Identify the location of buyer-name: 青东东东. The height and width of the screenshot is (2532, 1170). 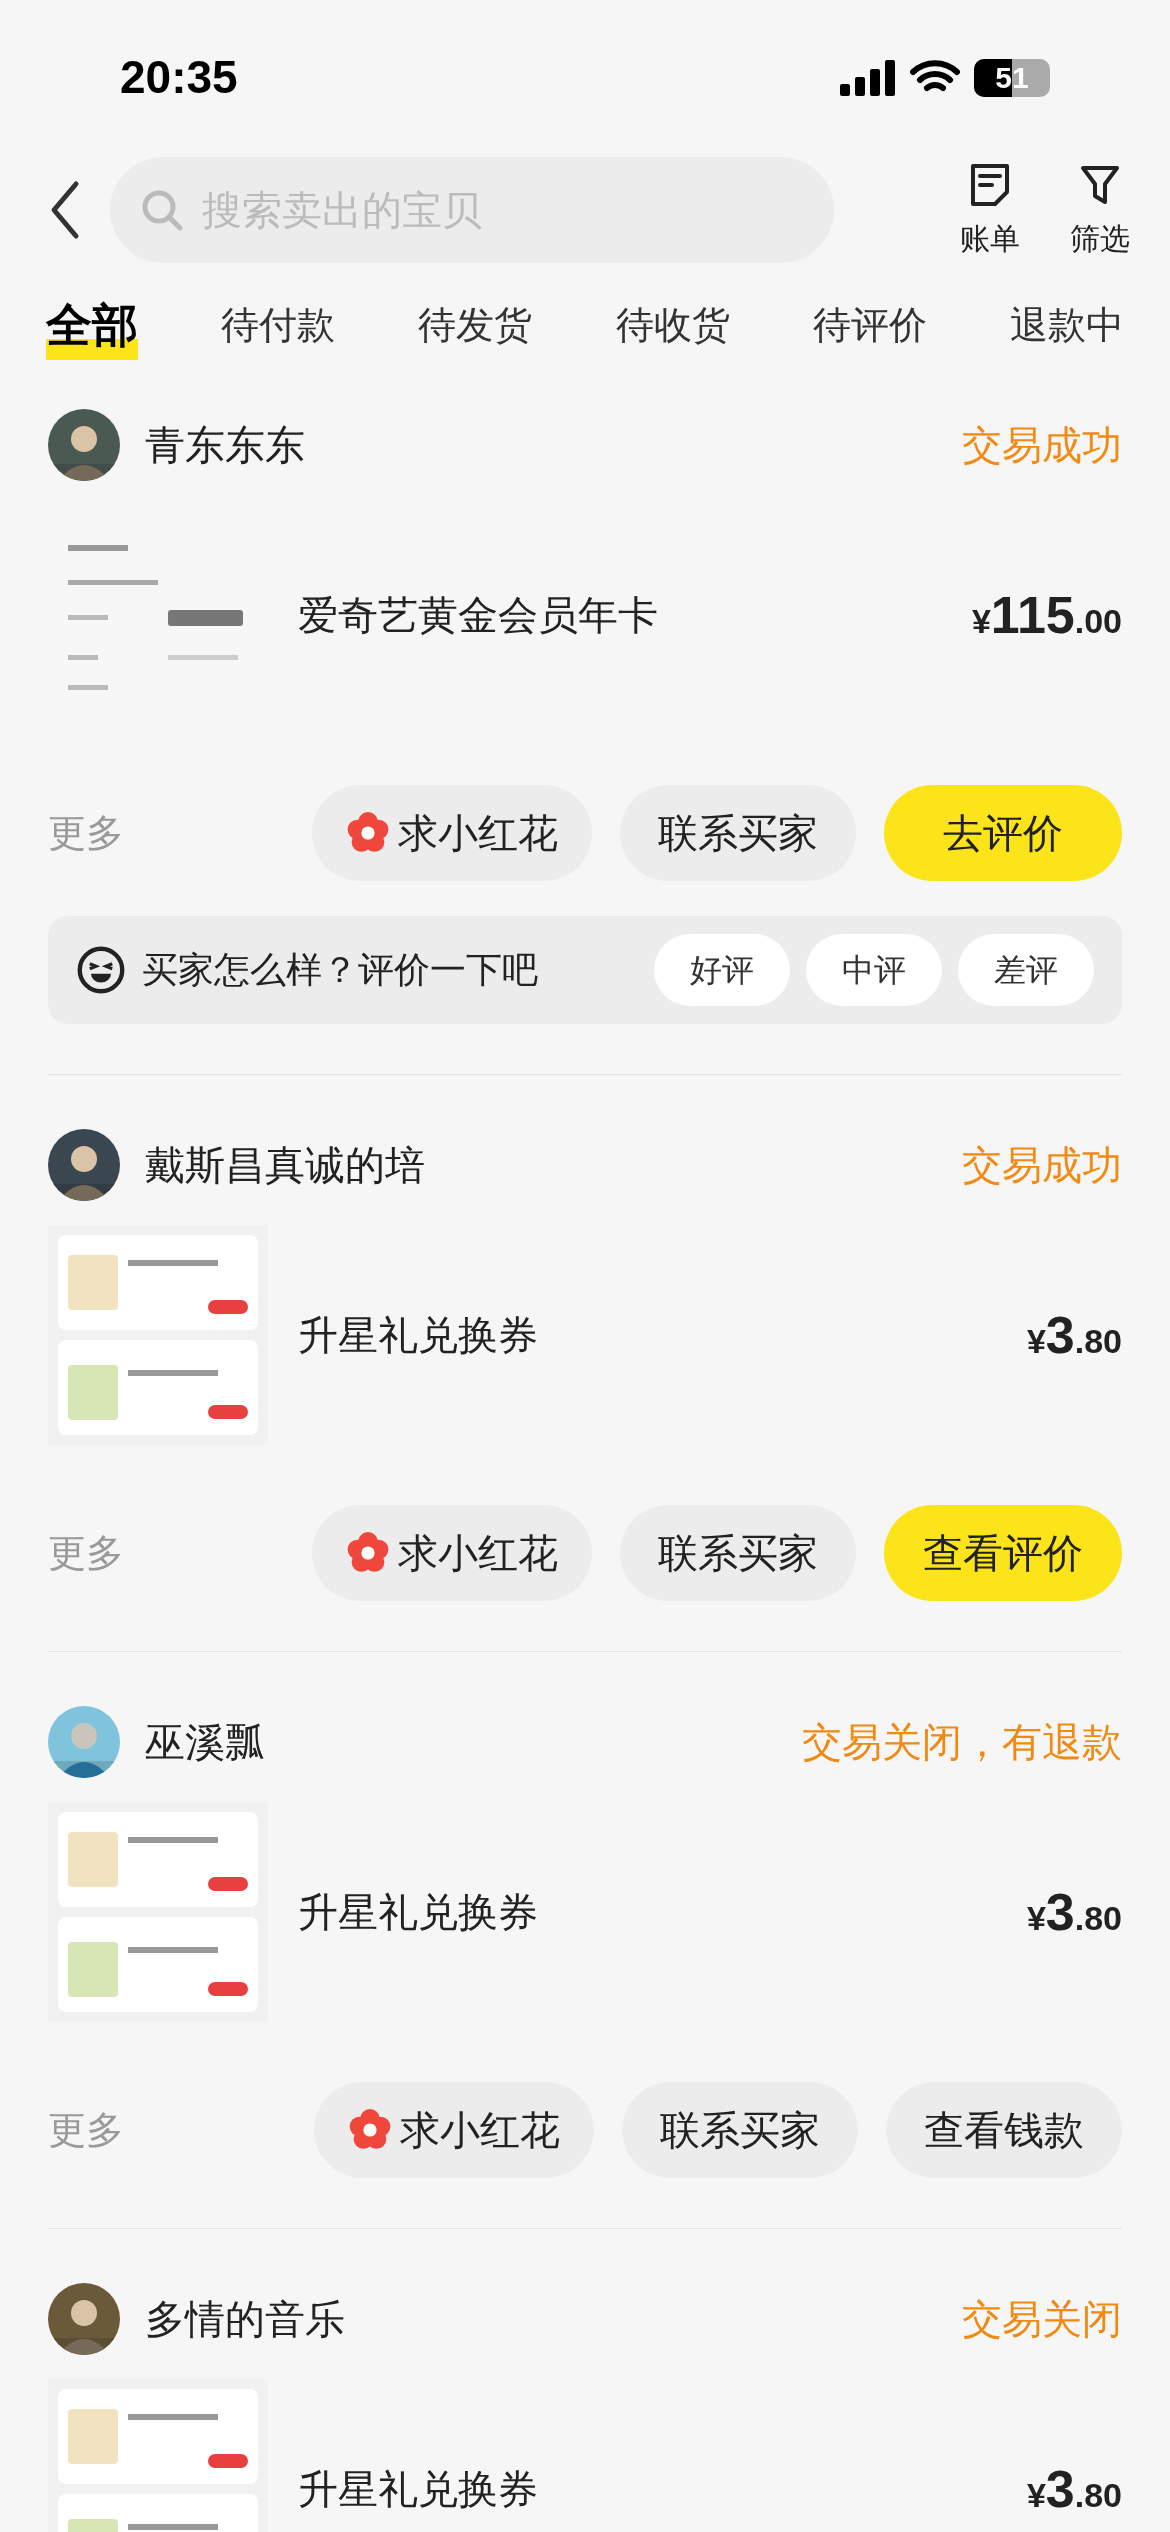
(225, 445).